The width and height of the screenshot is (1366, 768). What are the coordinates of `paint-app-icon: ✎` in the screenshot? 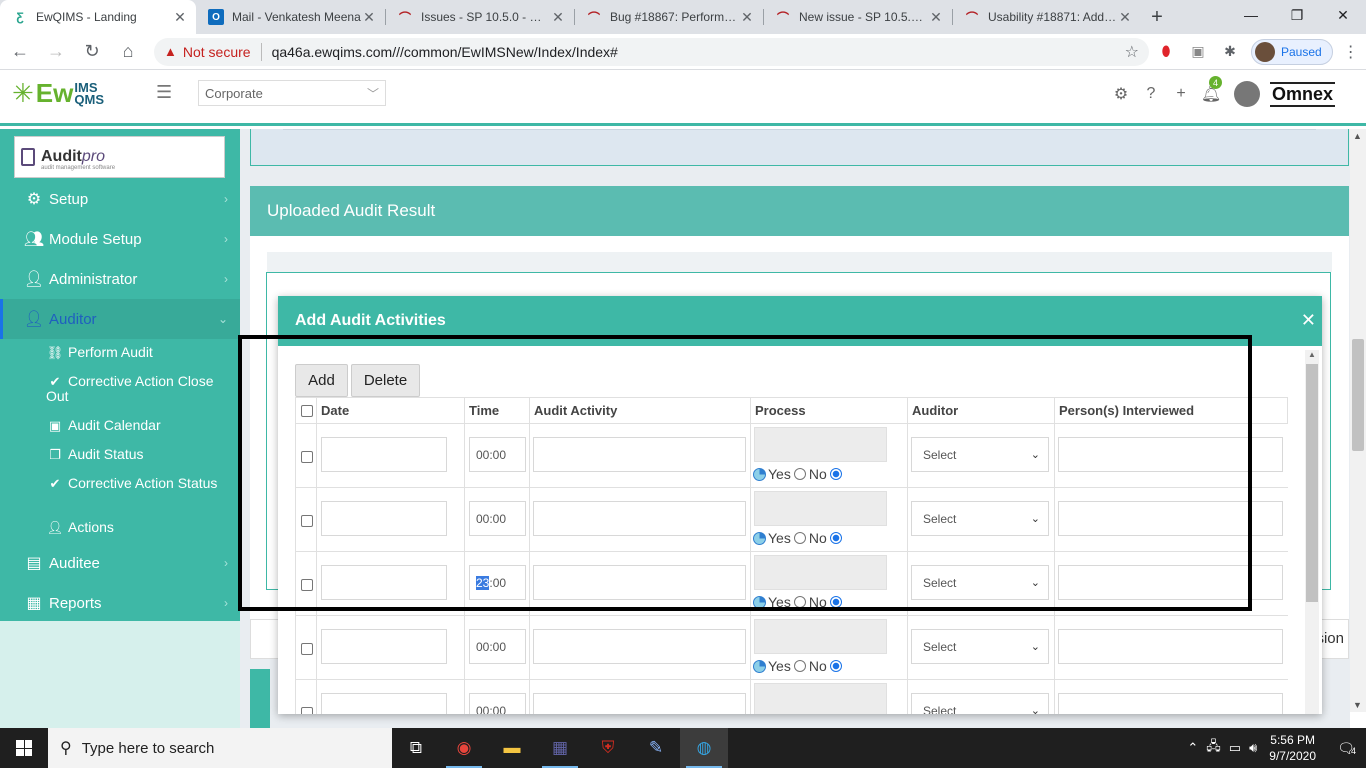 It's located at (656, 748).